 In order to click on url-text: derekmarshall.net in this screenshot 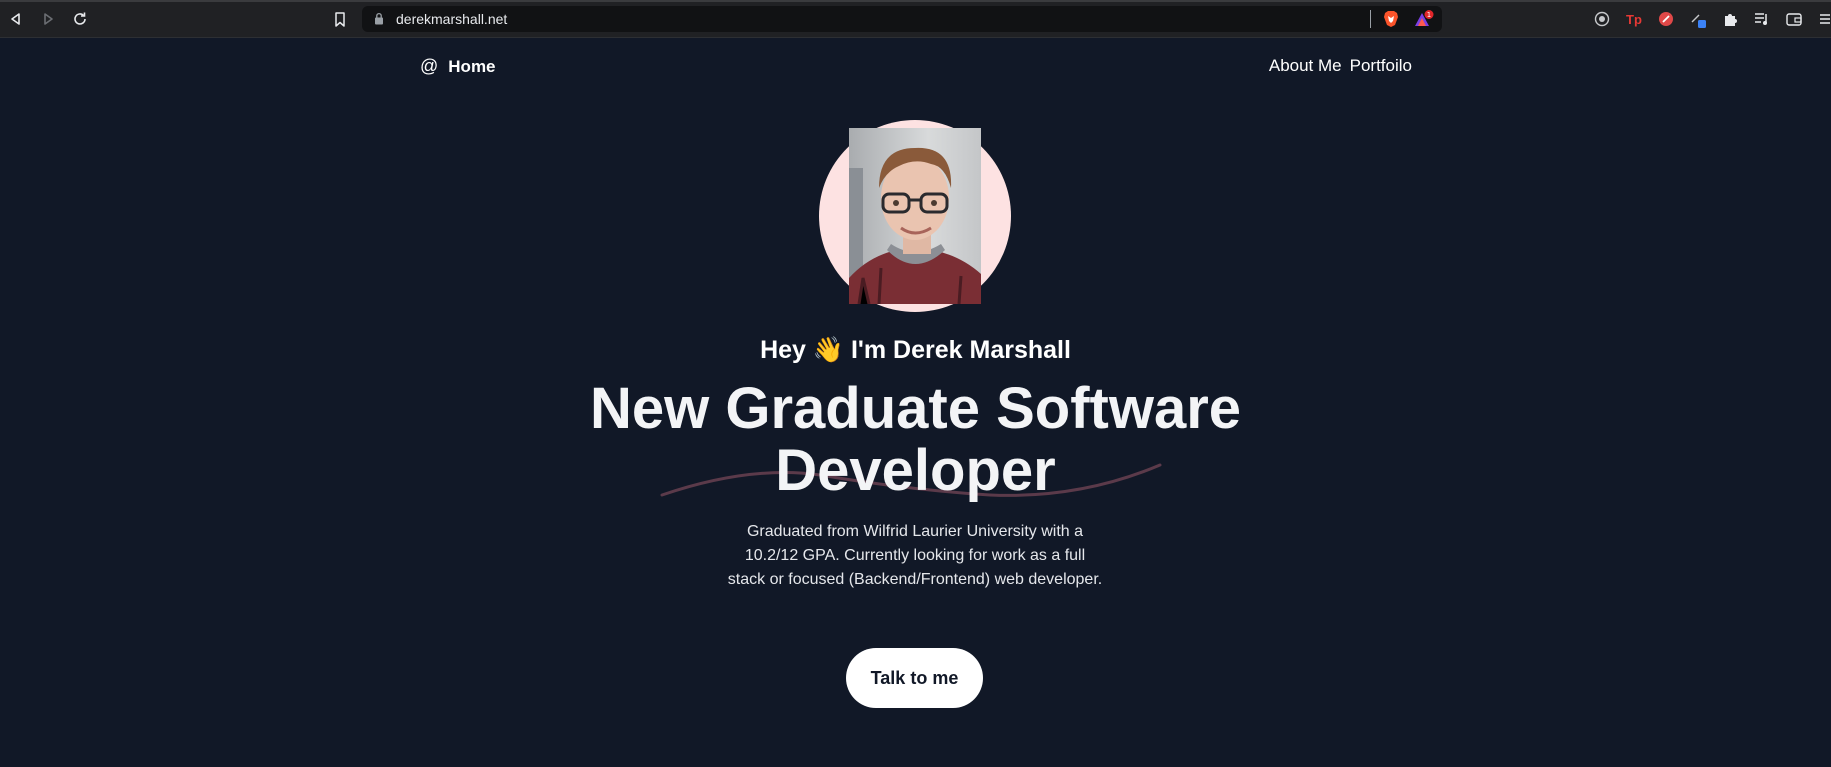, I will do `click(452, 19)`.